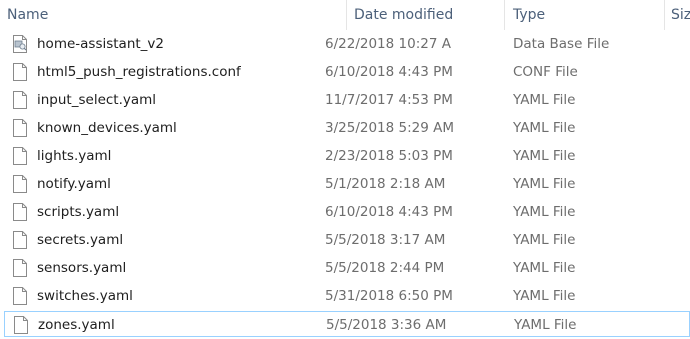 This screenshot has height=339, width=690. I want to click on file-row: secrets.yaml 5/5/2018 3:17 AM YAML File, so click(347, 240).